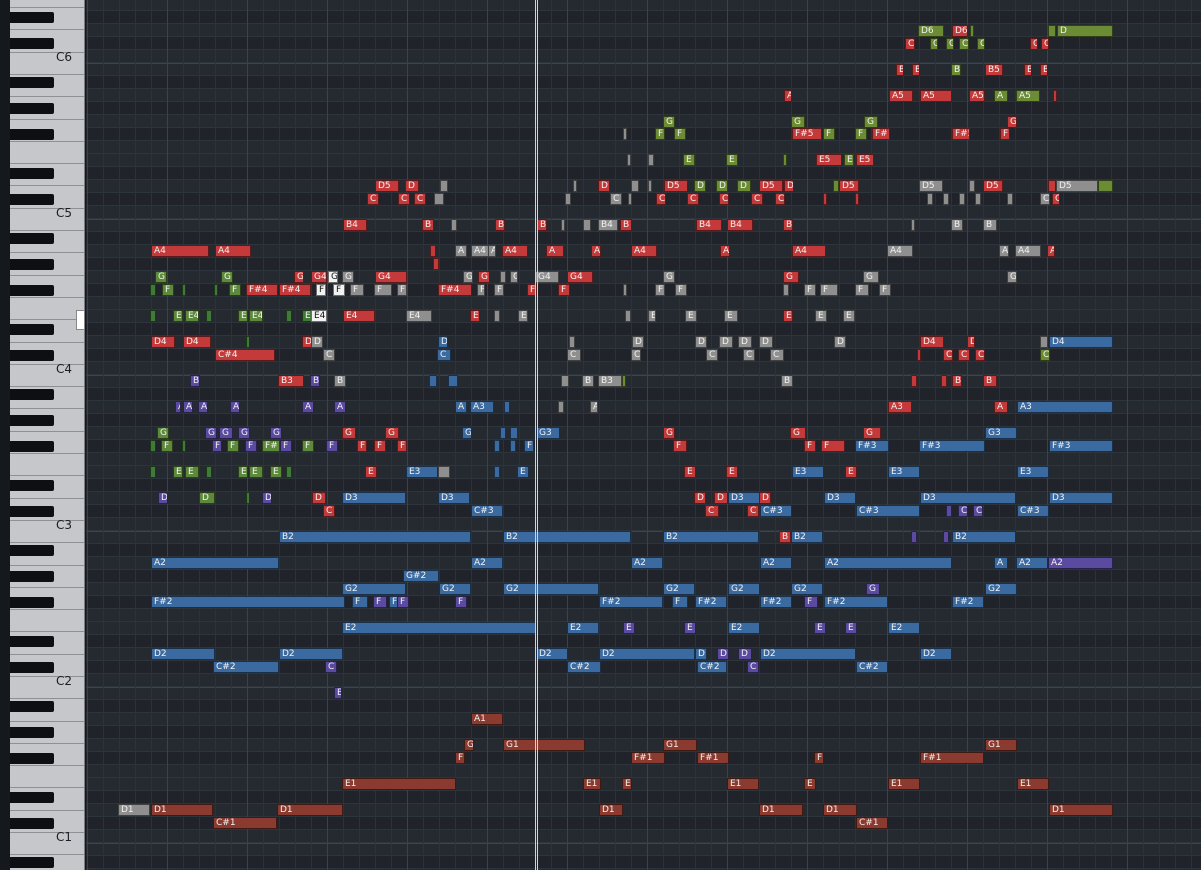  I want to click on midi-note: A, so click(594, 407).